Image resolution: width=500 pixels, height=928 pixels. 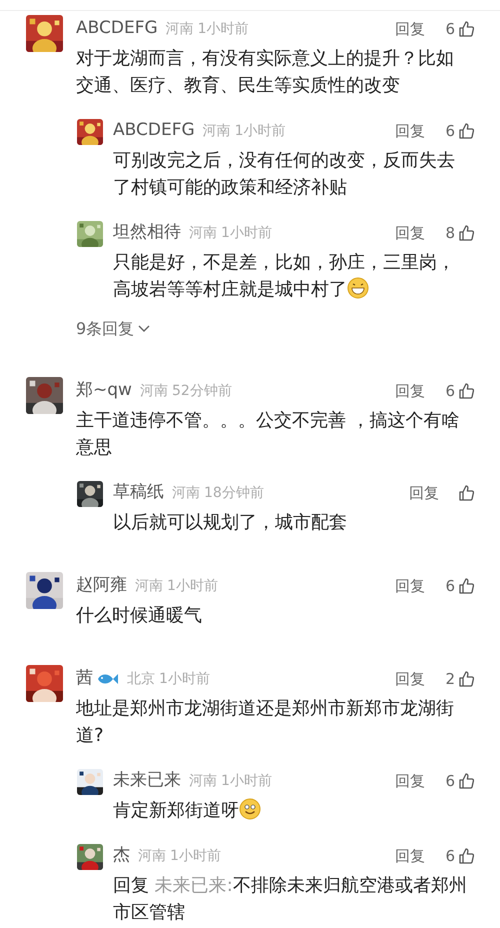 What do you see at coordinates (268, 434) in the screenshot?
I see `comment-text: 主干道违停不管。。。公交不完善 ，搞这个有啥意思` at bounding box center [268, 434].